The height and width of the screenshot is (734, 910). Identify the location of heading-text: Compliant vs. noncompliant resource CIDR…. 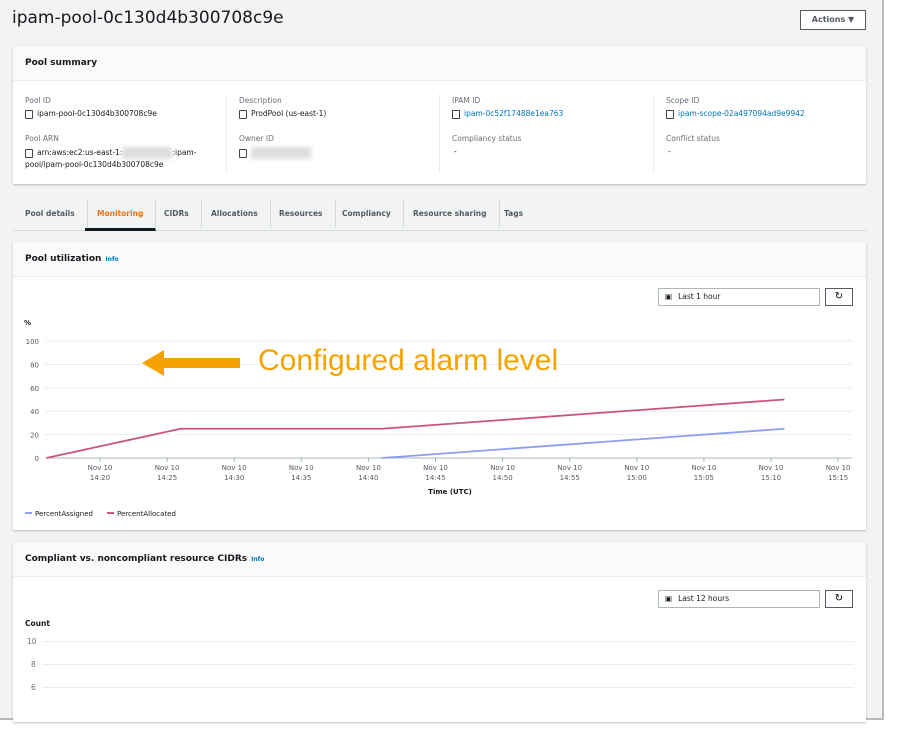
(136, 559).